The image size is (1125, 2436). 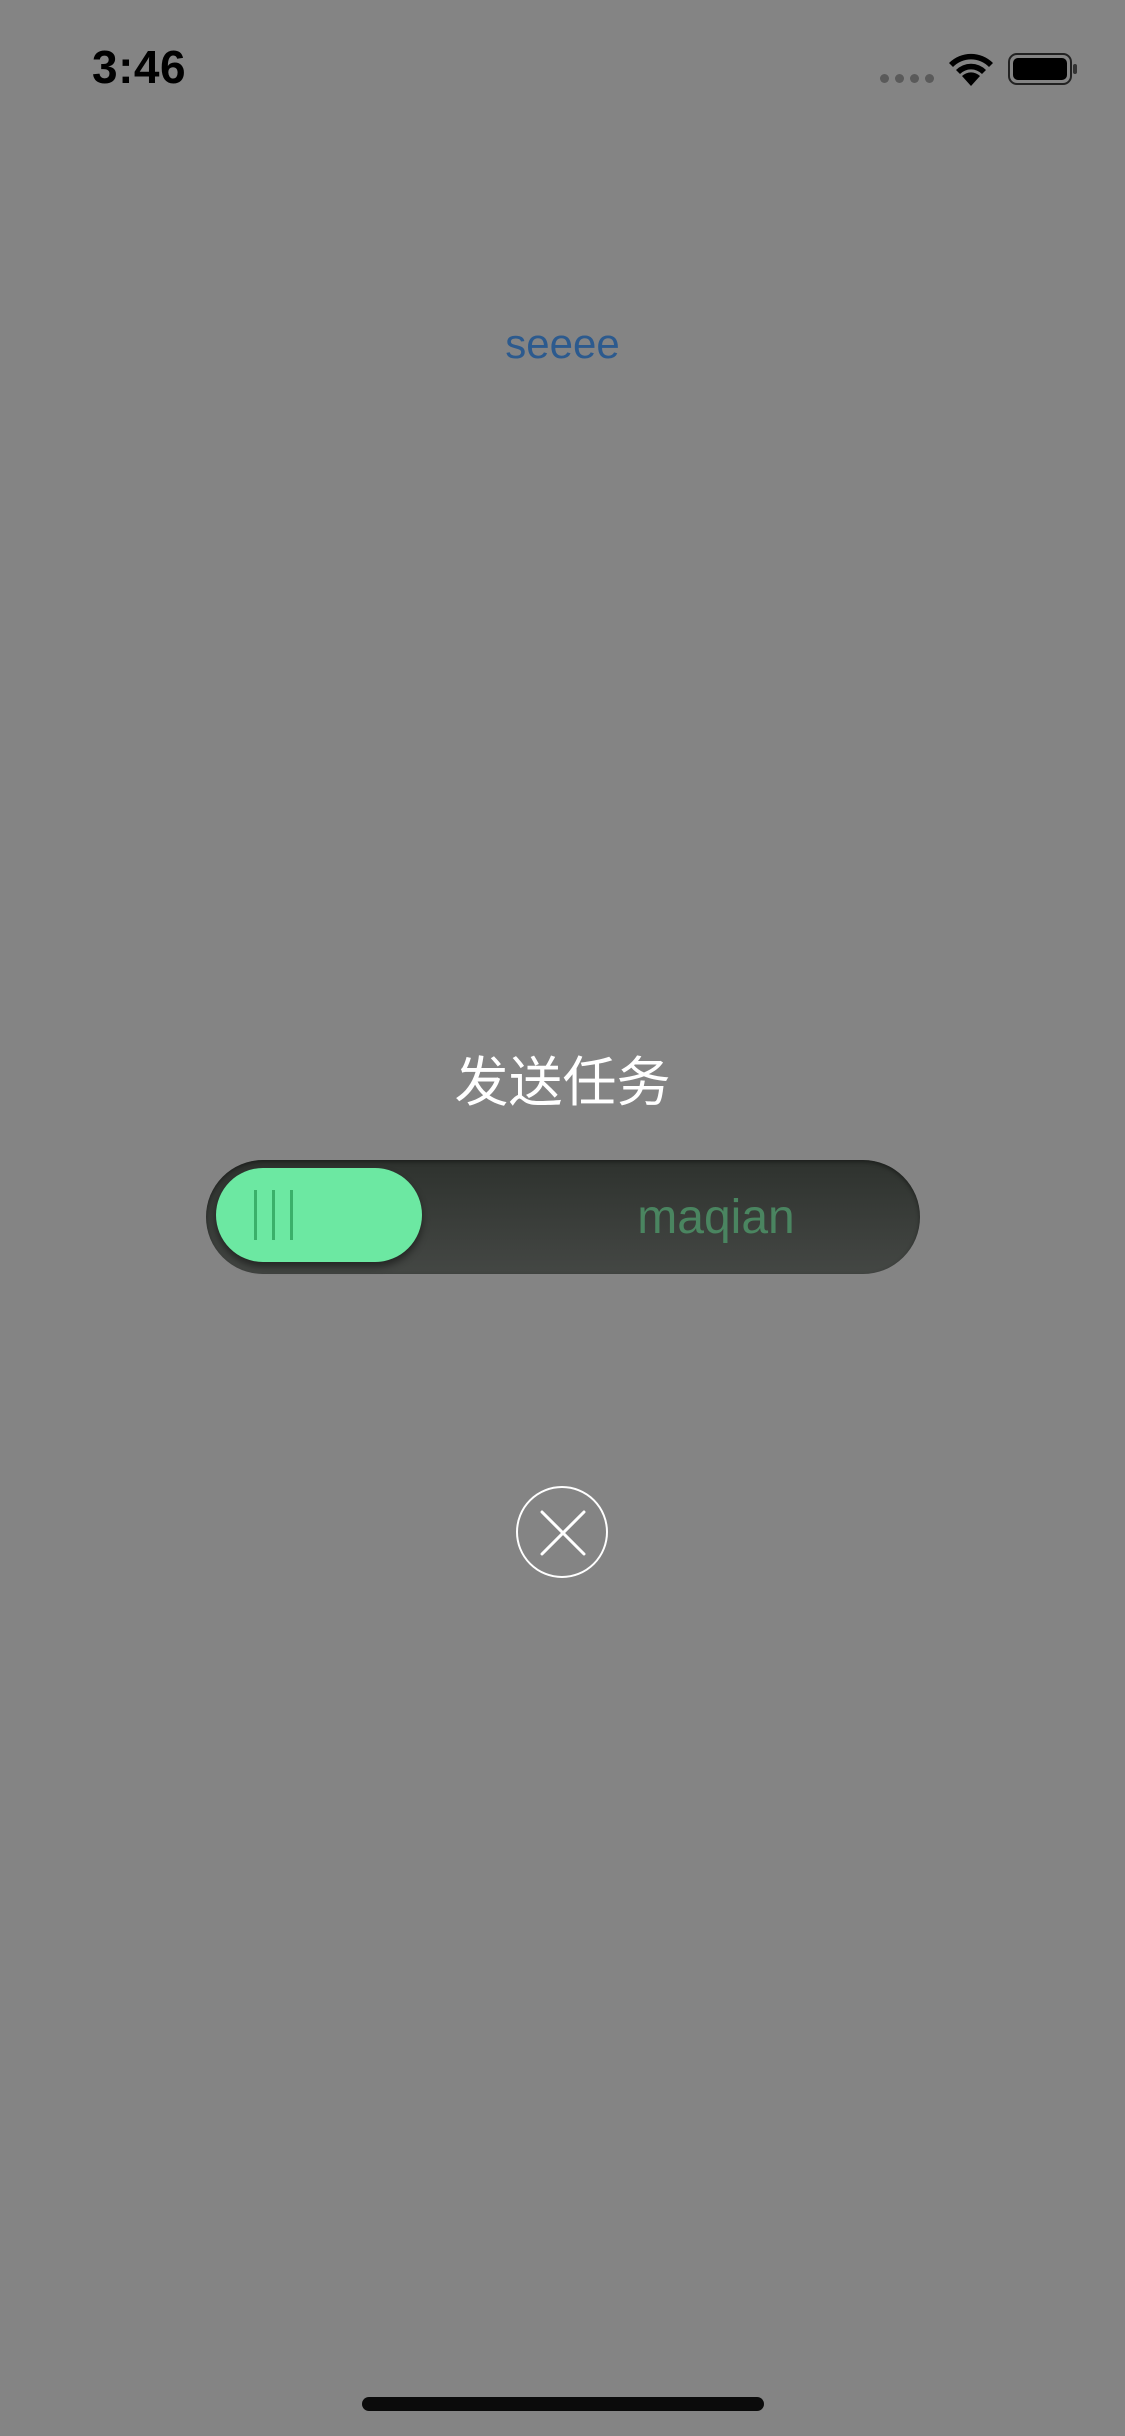 I want to click on page-title: 发送任务, so click(x=562, y=1082).